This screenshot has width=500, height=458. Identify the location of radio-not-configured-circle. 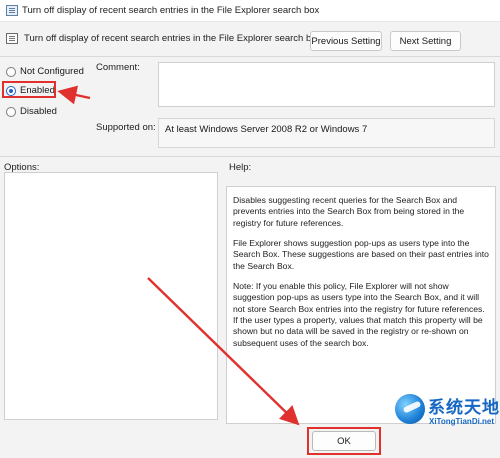
(11, 71).